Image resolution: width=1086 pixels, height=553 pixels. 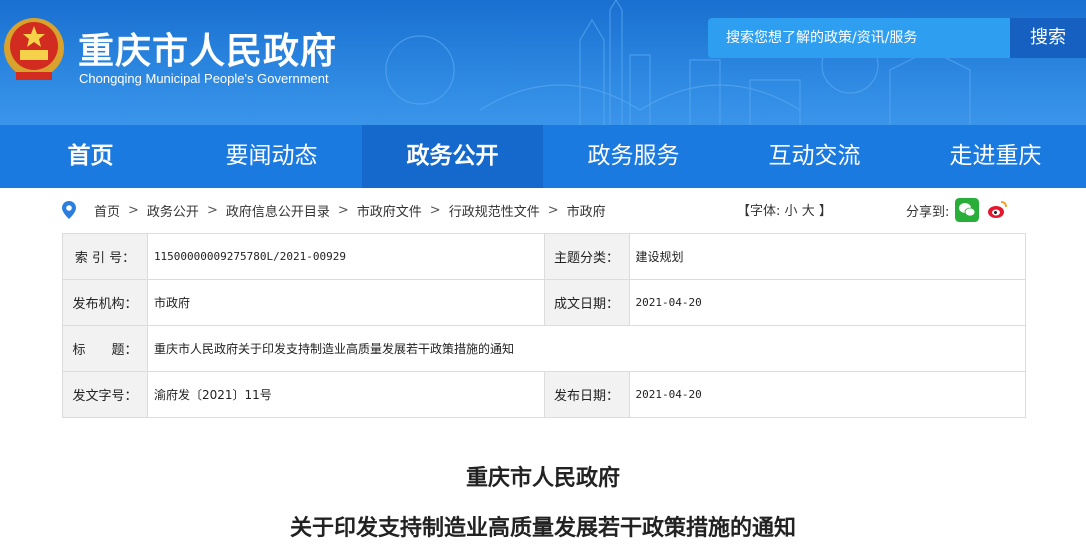 What do you see at coordinates (586, 256) in the screenshot?
I see `subject-category-label: 主题分类：` at bounding box center [586, 256].